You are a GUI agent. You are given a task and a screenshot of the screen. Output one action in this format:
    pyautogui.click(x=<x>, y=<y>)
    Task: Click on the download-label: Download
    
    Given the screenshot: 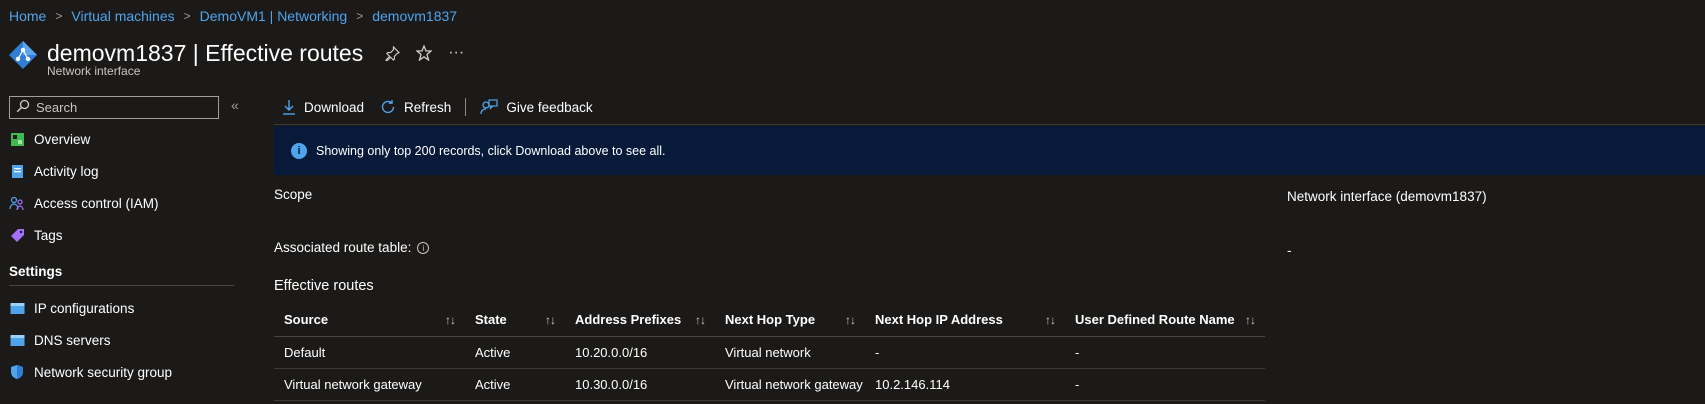 What is the action you would take?
    pyautogui.click(x=334, y=107)
    